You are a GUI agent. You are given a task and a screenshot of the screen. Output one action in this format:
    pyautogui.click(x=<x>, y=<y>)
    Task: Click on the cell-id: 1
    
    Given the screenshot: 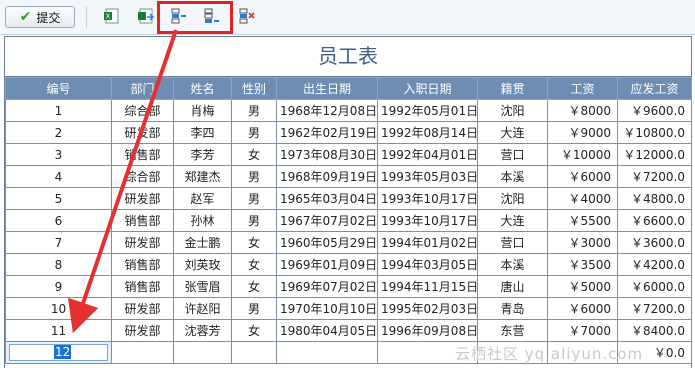 What is the action you would take?
    pyautogui.click(x=58, y=110)
    